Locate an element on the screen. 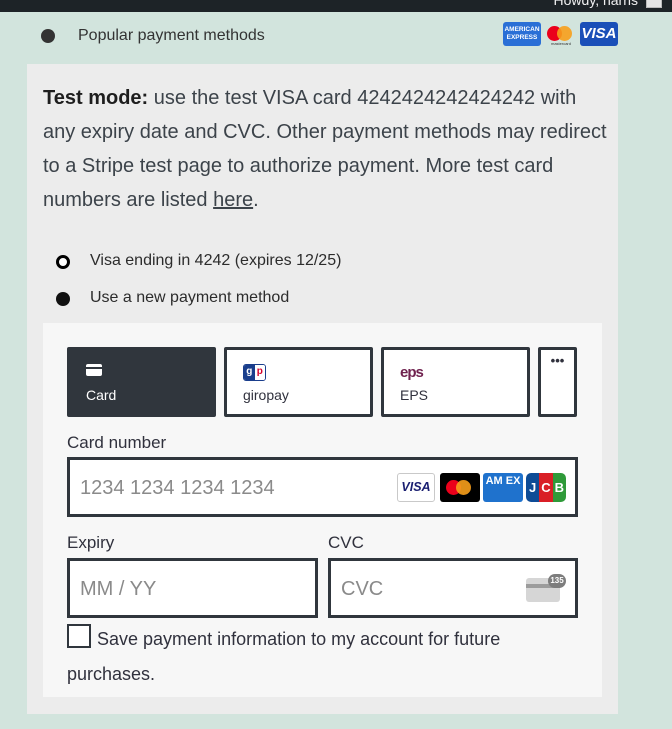  admin-bar: Howdy, harris is located at coordinates (336, 6).